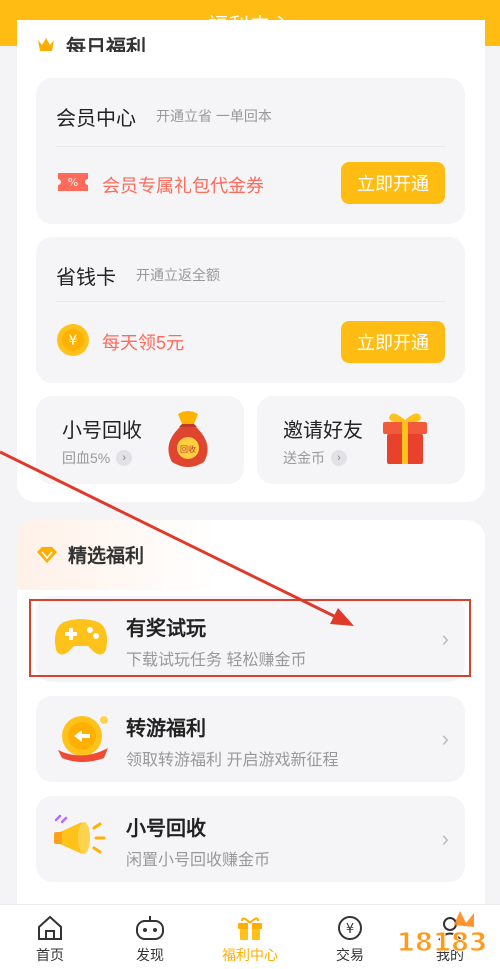  I want to click on megaphone-icon, so click(80, 834).